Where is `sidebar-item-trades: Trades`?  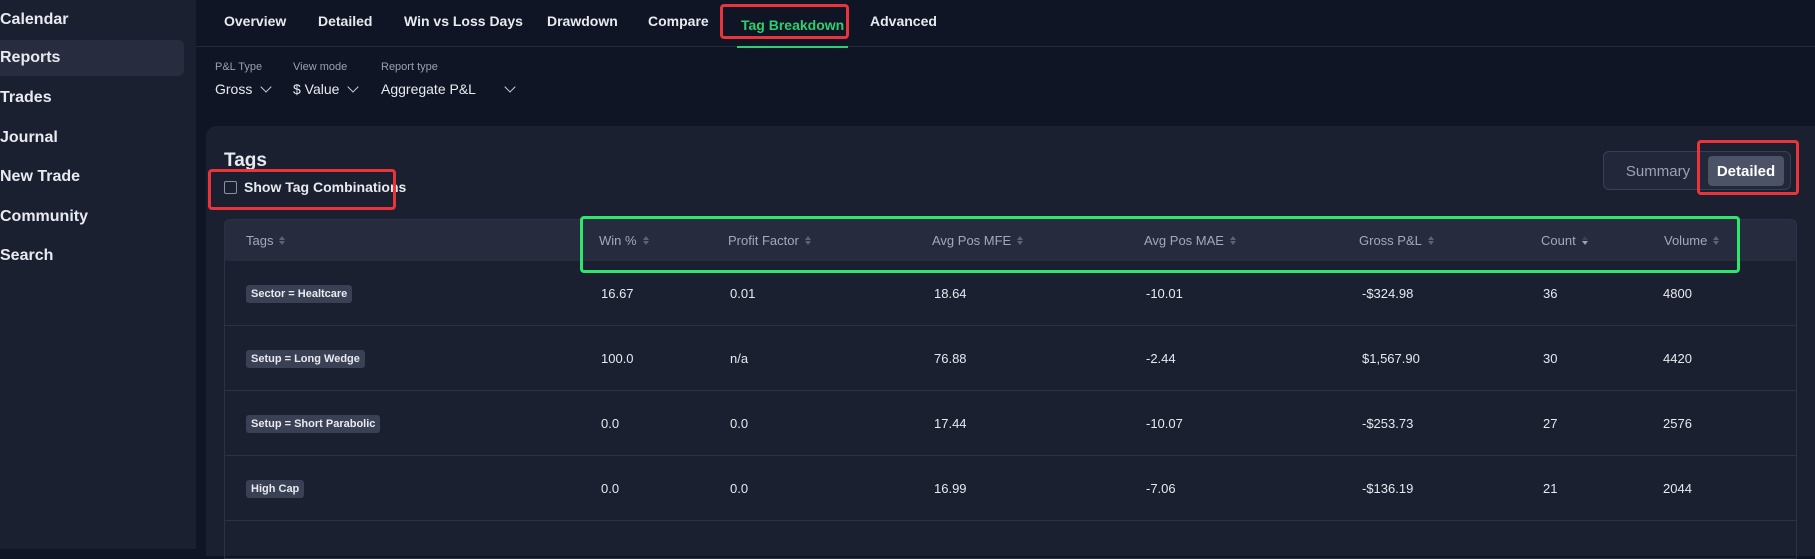 sidebar-item-trades: Trades is located at coordinates (92, 98).